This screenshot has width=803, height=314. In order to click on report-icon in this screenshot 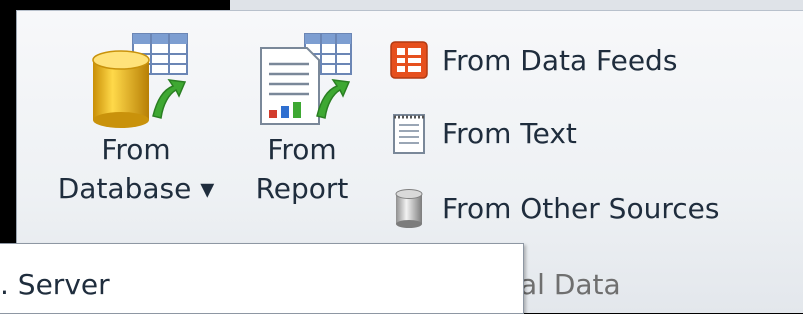, I will do `click(306, 79)`.